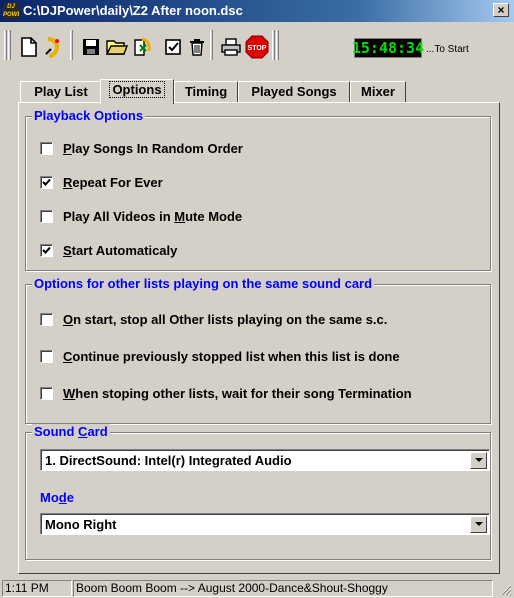  Describe the element at coordinates (113, 182) in the screenshot. I see `checkbox-label: Repeat For Ever` at that location.